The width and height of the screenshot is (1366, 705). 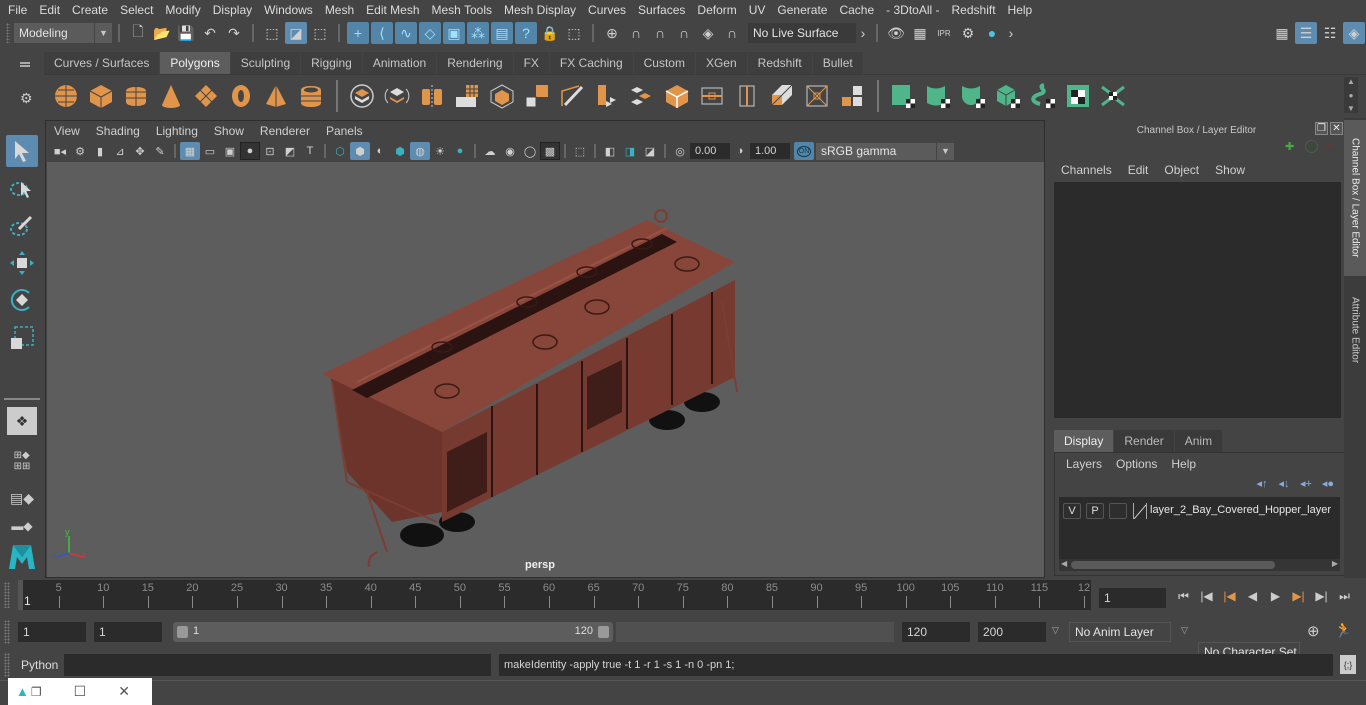 I want to click on scroll-up-icon: ▲, so click(x=1351, y=81).